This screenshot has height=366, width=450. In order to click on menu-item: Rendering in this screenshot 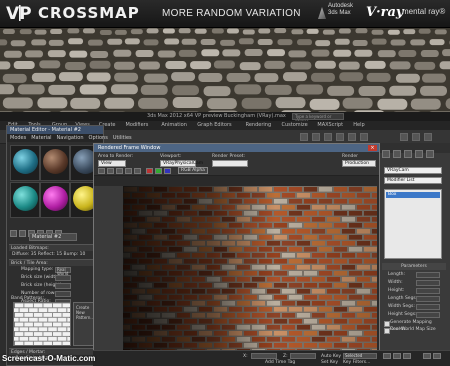, I will do `click(259, 125)`.